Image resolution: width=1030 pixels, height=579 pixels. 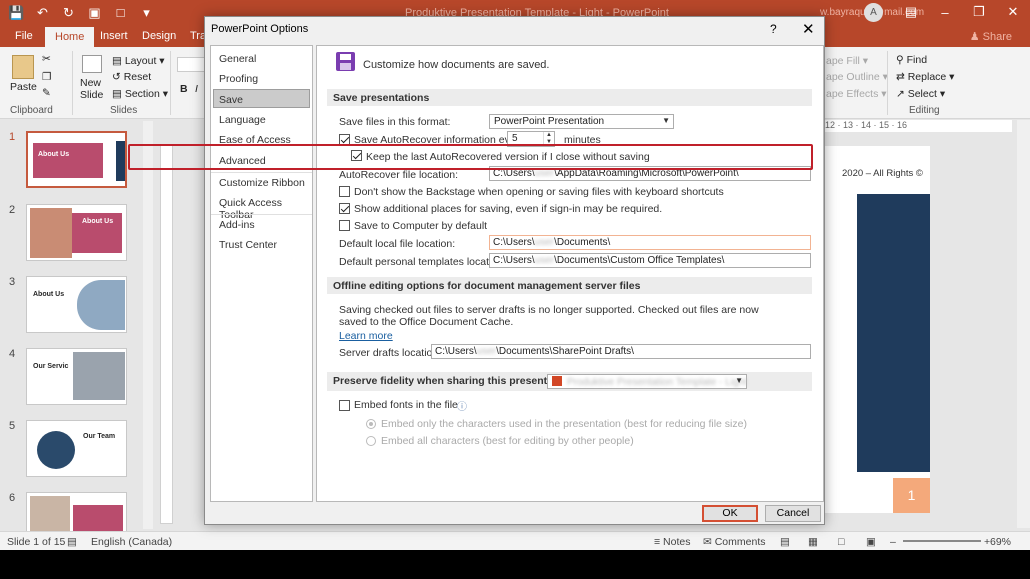 What do you see at coordinates (856, 94) in the screenshot?
I see `shape-effects-button: ape Effects ▾` at bounding box center [856, 94].